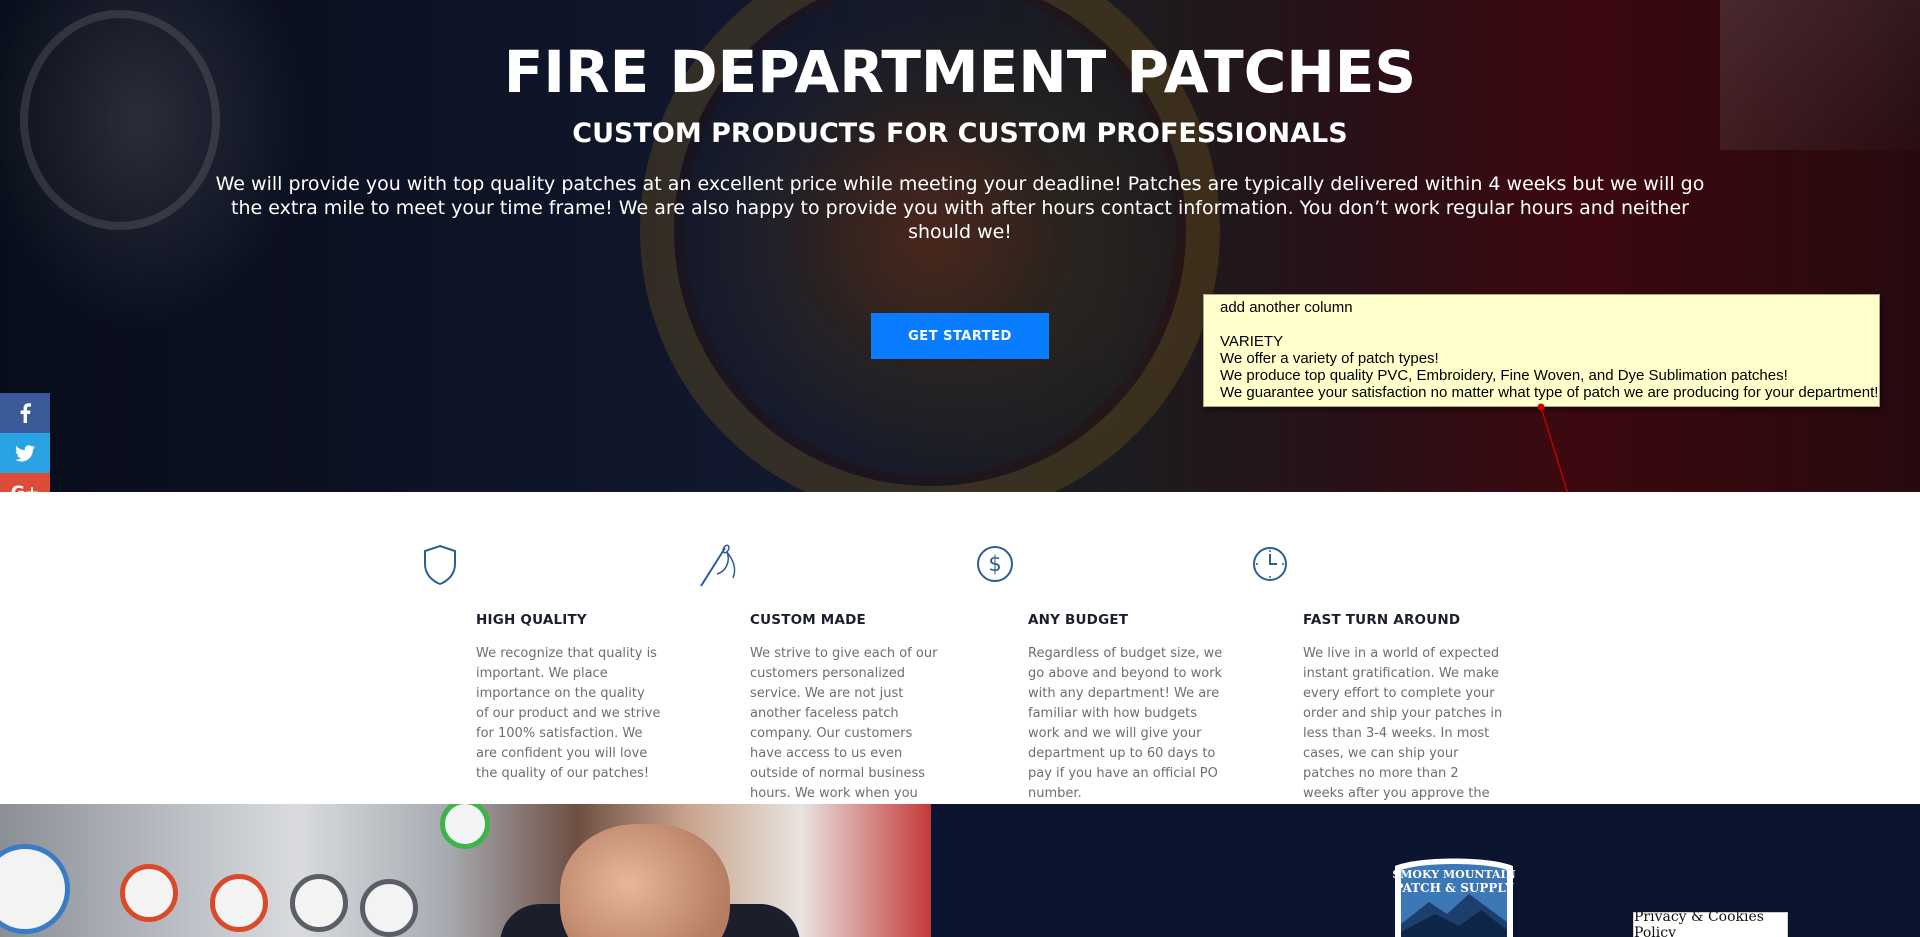 This screenshot has width=1920, height=937. I want to click on facebook-icon, so click(25, 413).